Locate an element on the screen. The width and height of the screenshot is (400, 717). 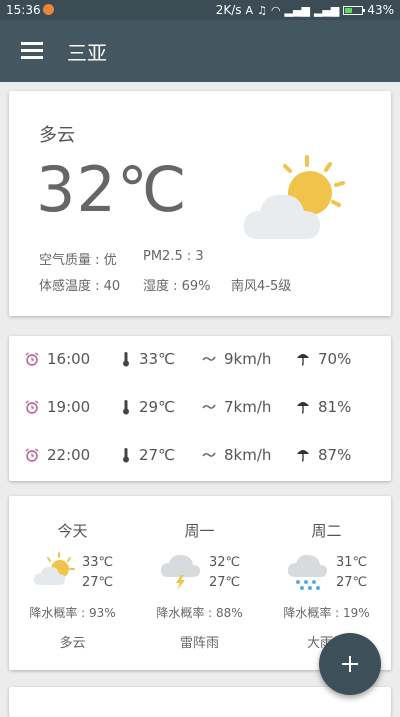
wifi-icon: ◠ is located at coordinates (275, 10).